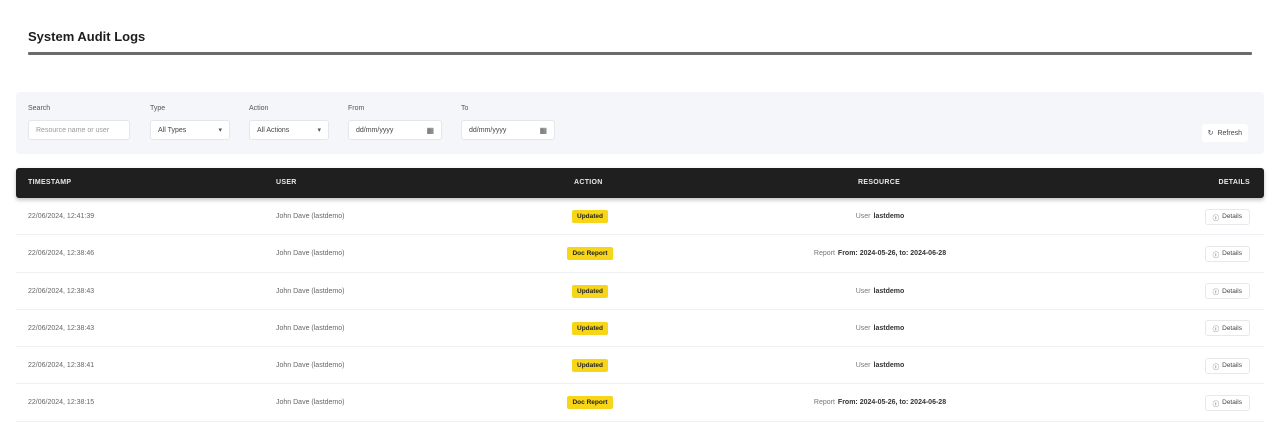 This screenshot has height=424, width=1280. Describe the element at coordinates (508, 130) in the screenshot. I see `to-date-input: dd/mm/yyyy ▦` at that location.